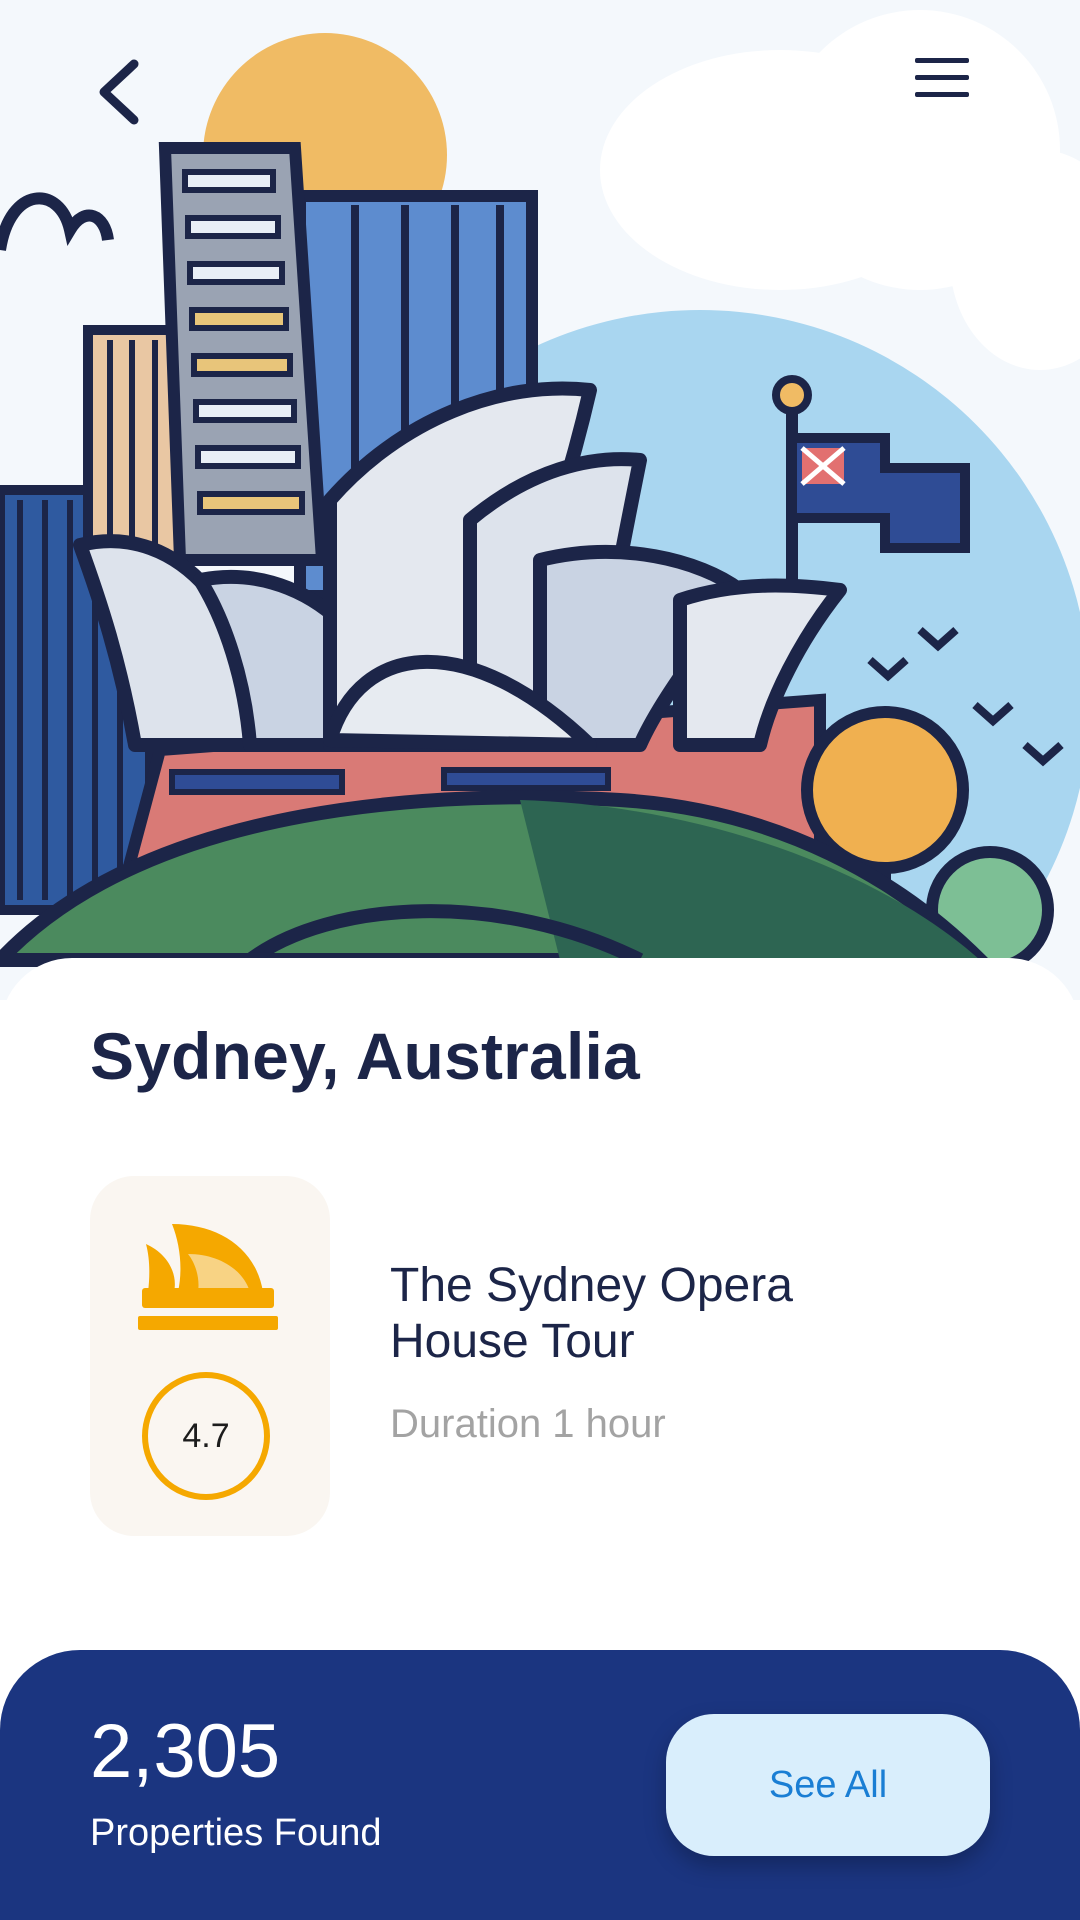 Image resolution: width=1080 pixels, height=1920 pixels. What do you see at coordinates (528, 1424) in the screenshot?
I see `tour-duration: Duration 1 hour` at bounding box center [528, 1424].